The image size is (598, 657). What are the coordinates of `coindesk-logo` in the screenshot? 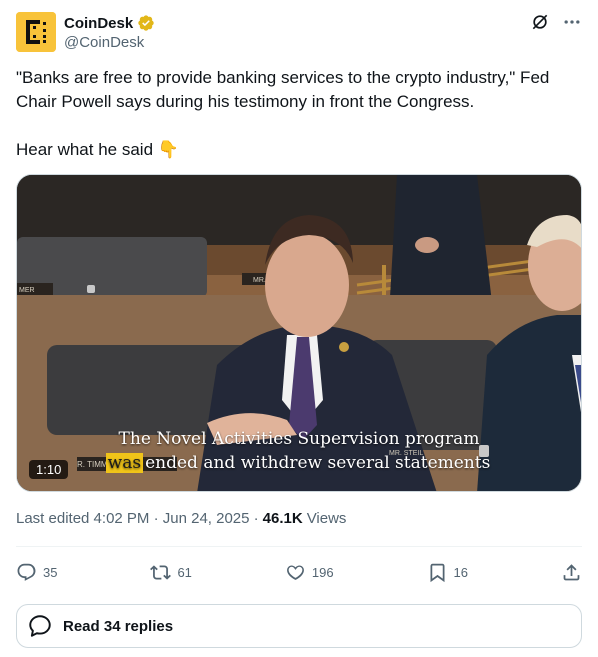 It's located at (36, 32).